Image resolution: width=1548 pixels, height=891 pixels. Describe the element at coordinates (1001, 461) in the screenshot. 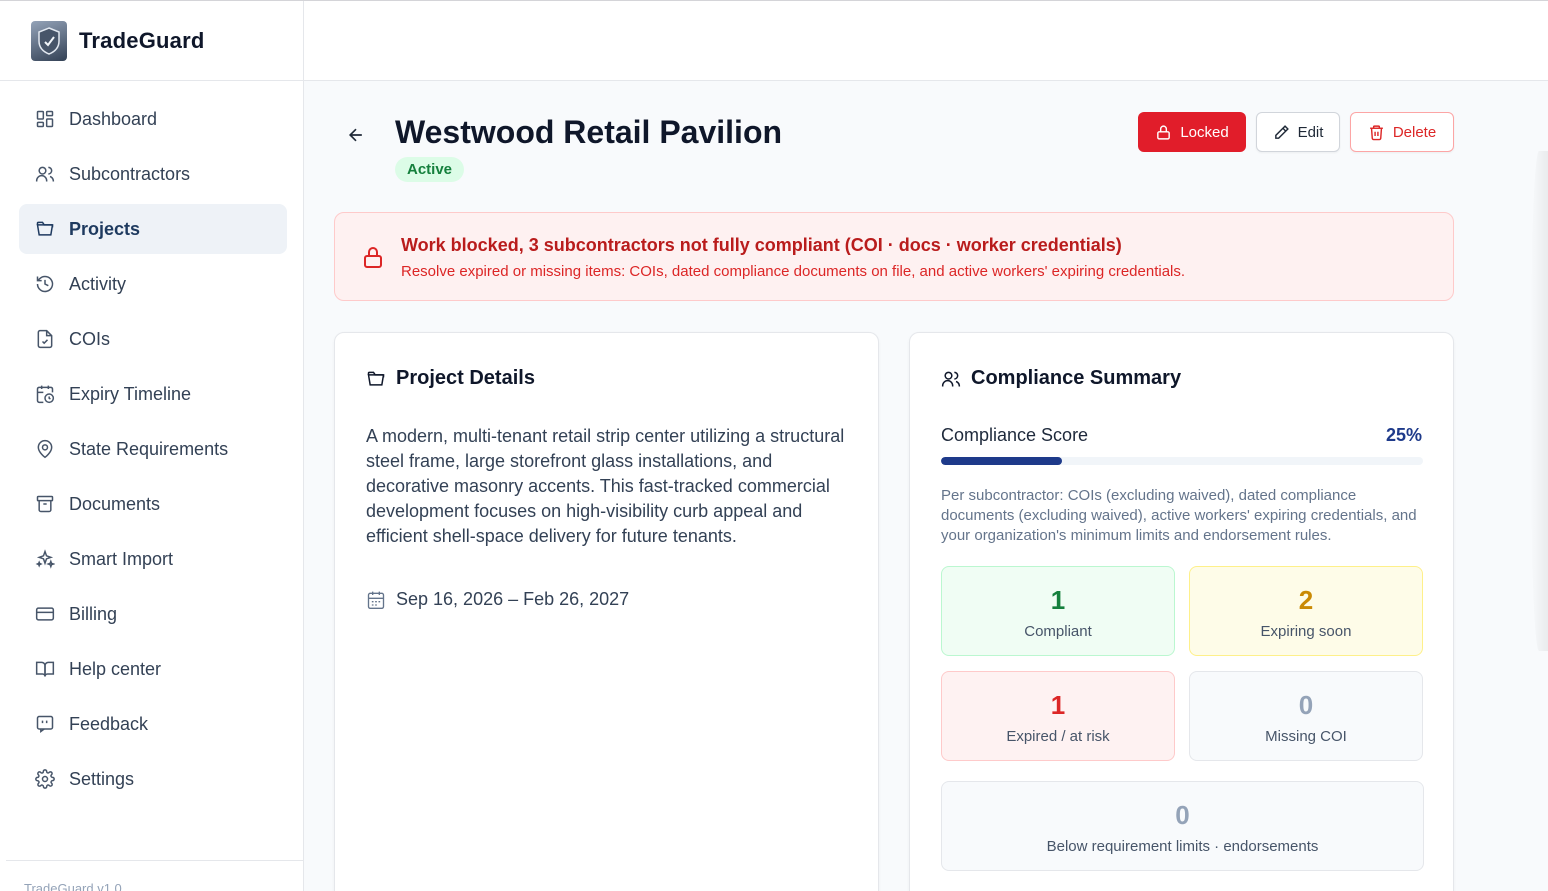

I see `compliance-progress-fill` at that location.